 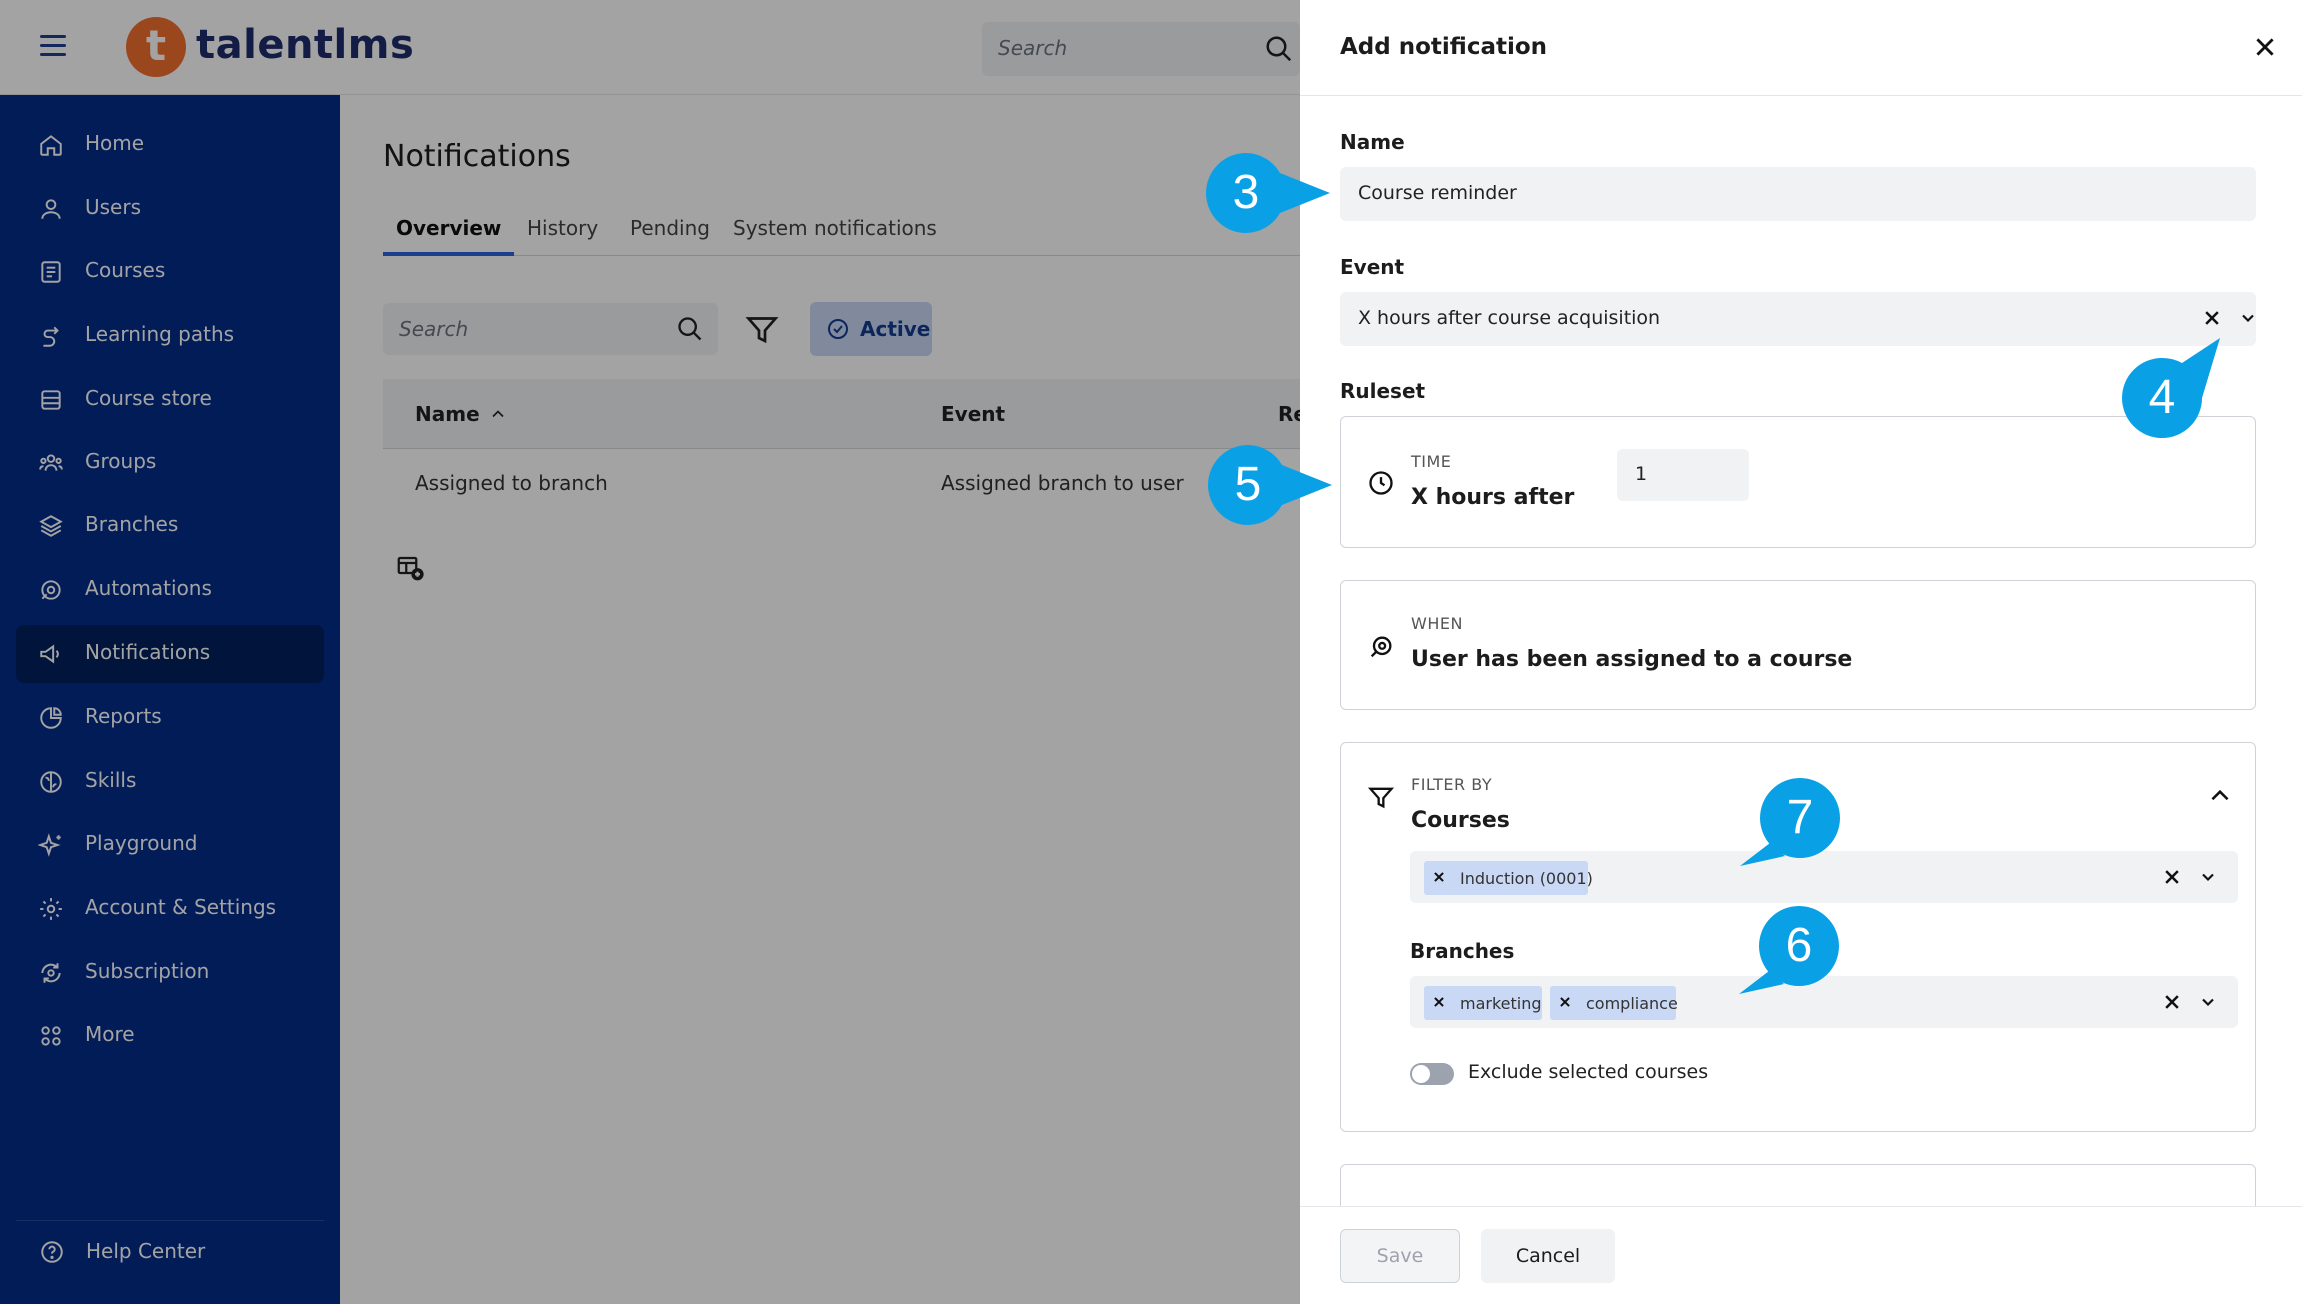 What do you see at coordinates (1548, 1256) in the screenshot?
I see `cancel-button: Cancel` at bounding box center [1548, 1256].